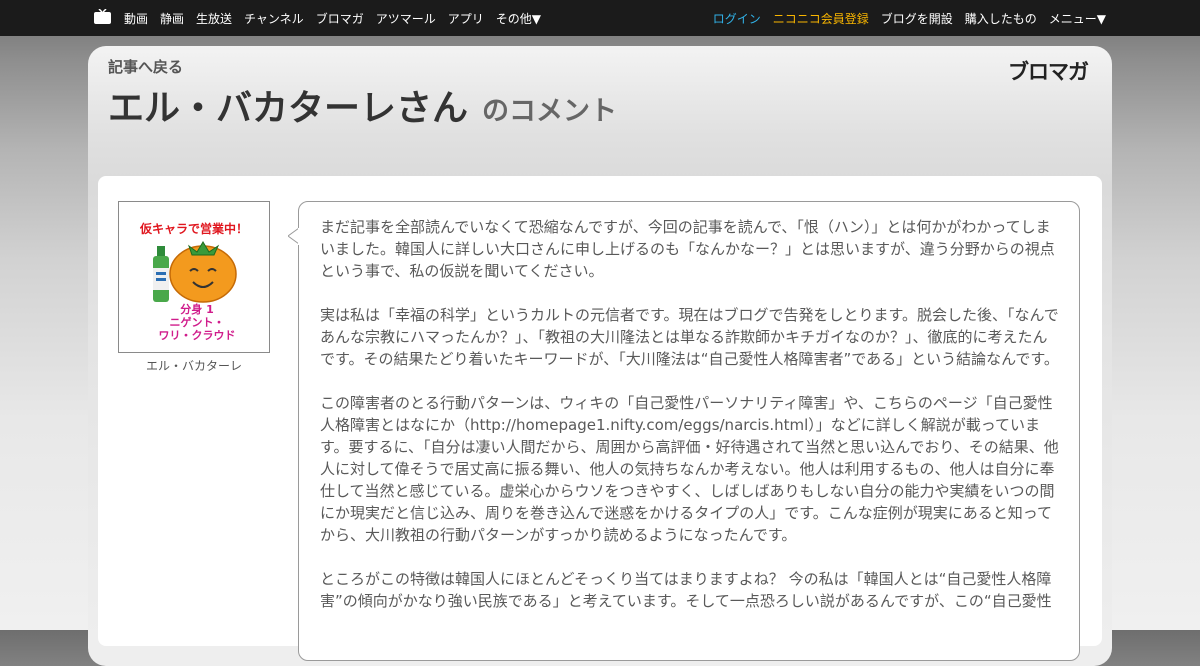  Describe the element at coordinates (466, 18) in the screenshot. I see `nav-item-apps: アプリ` at that location.